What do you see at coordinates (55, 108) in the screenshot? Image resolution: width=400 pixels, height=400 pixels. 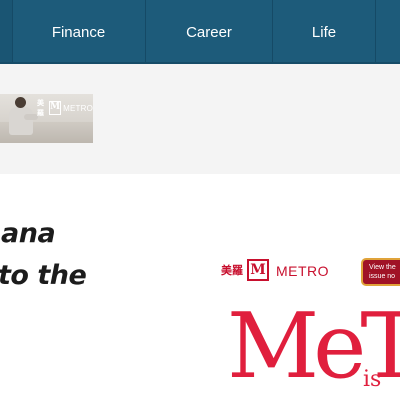 I see `thumbnail-logo-mark: M` at bounding box center [55, 108].